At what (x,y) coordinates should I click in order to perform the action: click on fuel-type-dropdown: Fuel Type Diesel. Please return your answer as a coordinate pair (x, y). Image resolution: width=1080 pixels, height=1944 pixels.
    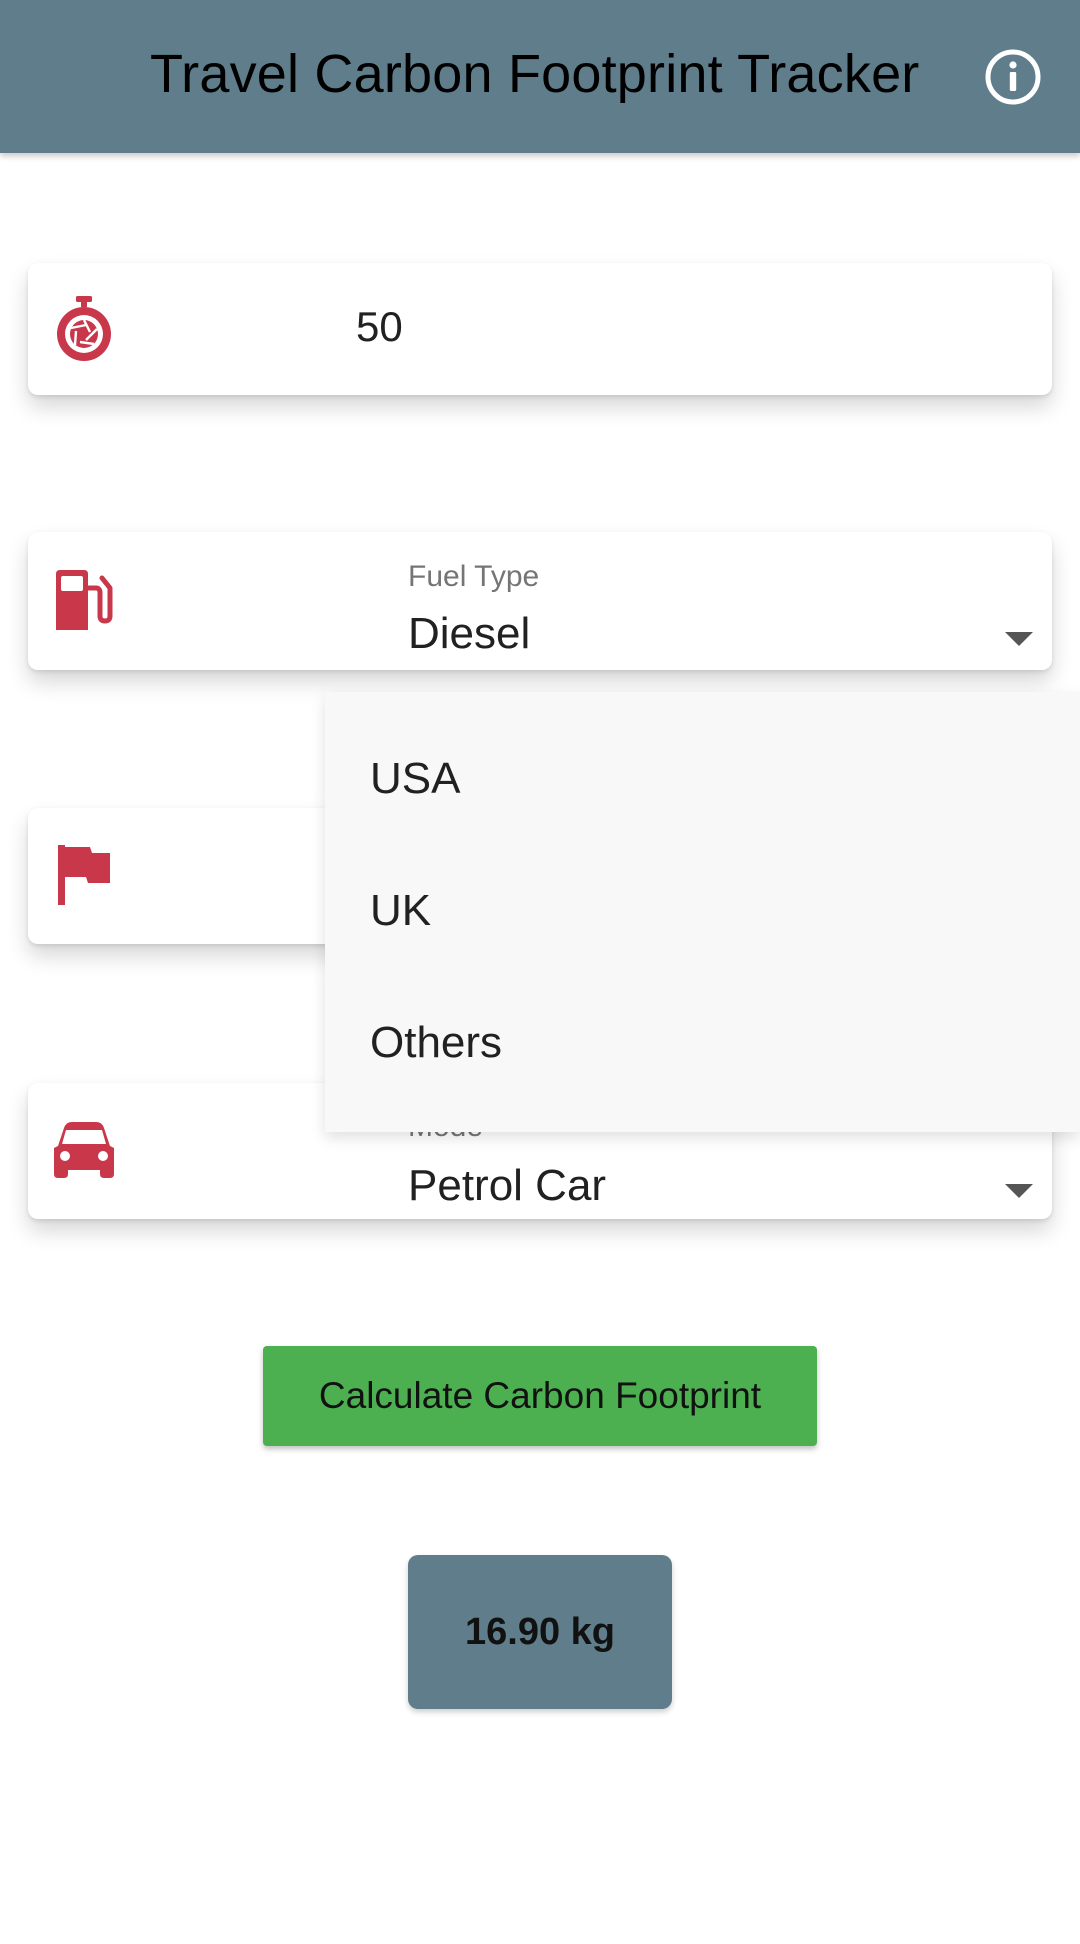
    Looking at the image, I should click on (540, 601).